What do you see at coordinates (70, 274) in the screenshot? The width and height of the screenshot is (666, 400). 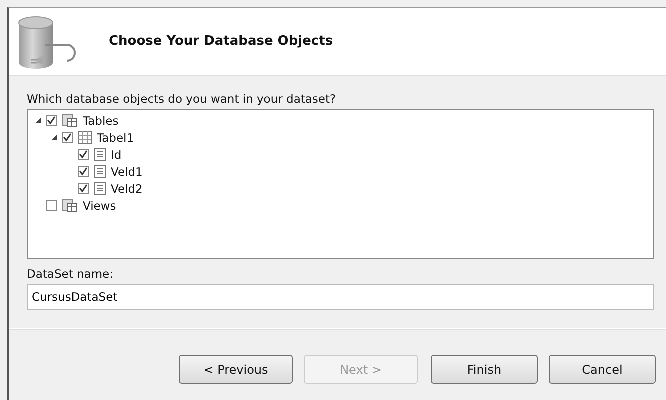 I see `dataset-name-label: DataSet name:` at bounding box center [70, 274].